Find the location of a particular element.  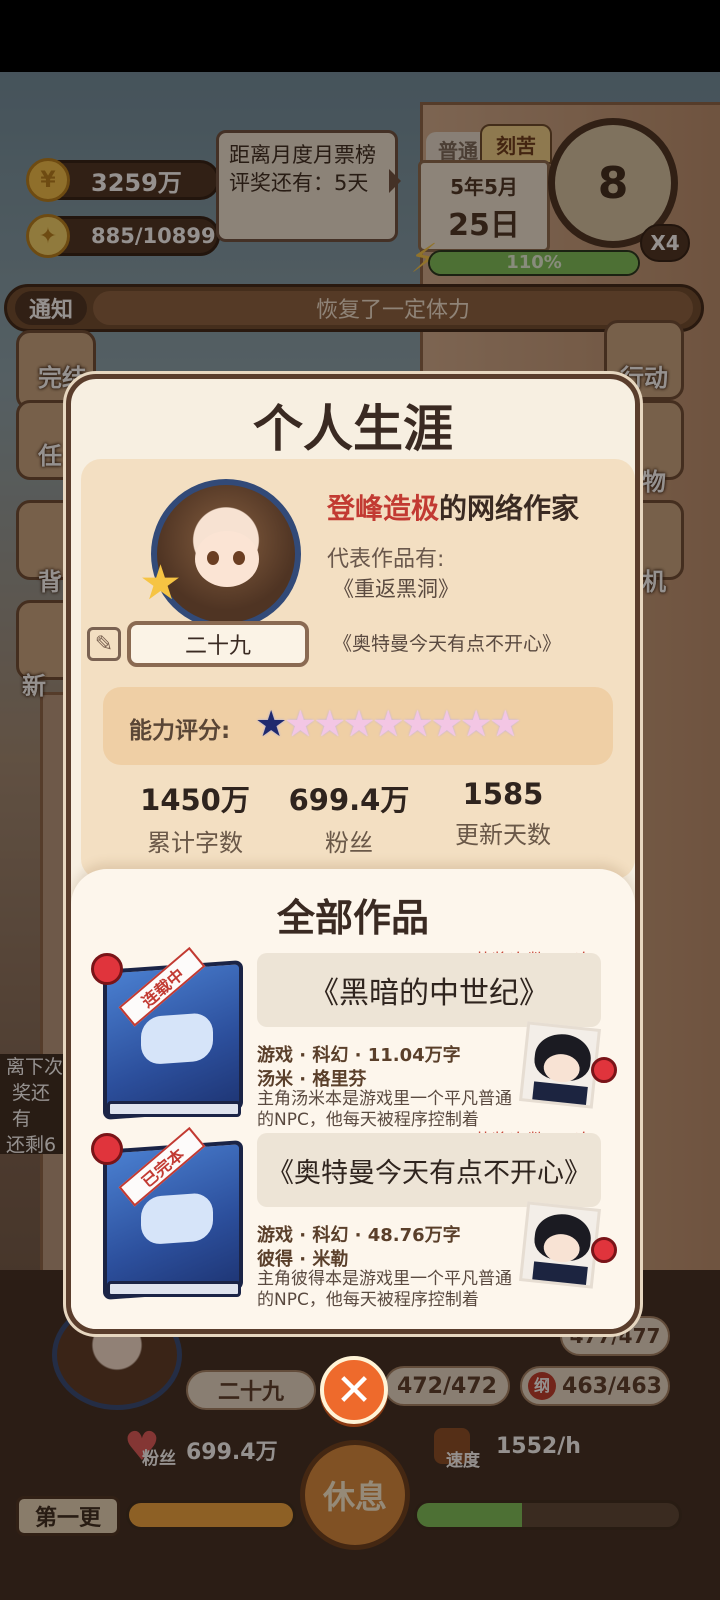

stat-fans: 699.4万 粉丝 is located at coordinates (349, 817).